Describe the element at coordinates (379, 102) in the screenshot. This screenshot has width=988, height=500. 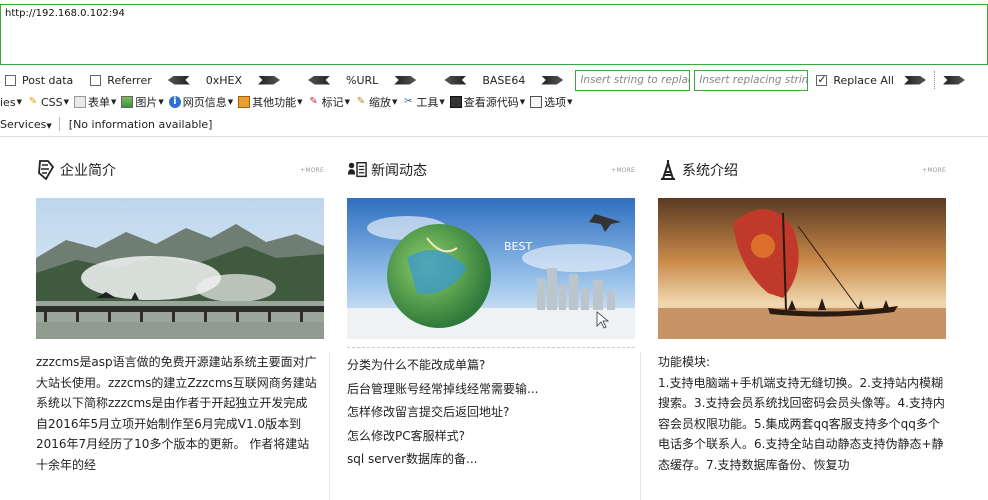
I see `menu-resize-label: 缩放` at that location.